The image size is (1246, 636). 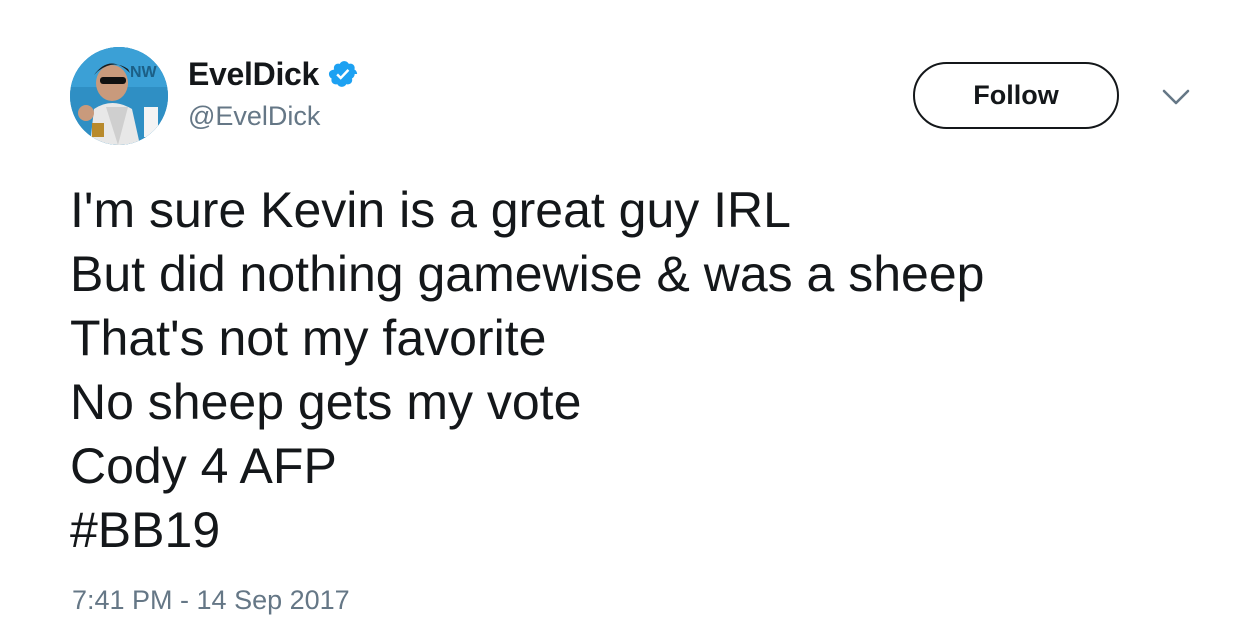 What do you see at coordinates (211, 600) in the screenshot?
I see `tweet-timestamp: 7:41 PM - 14 Sep 2017` at bounding box center [211, 600].